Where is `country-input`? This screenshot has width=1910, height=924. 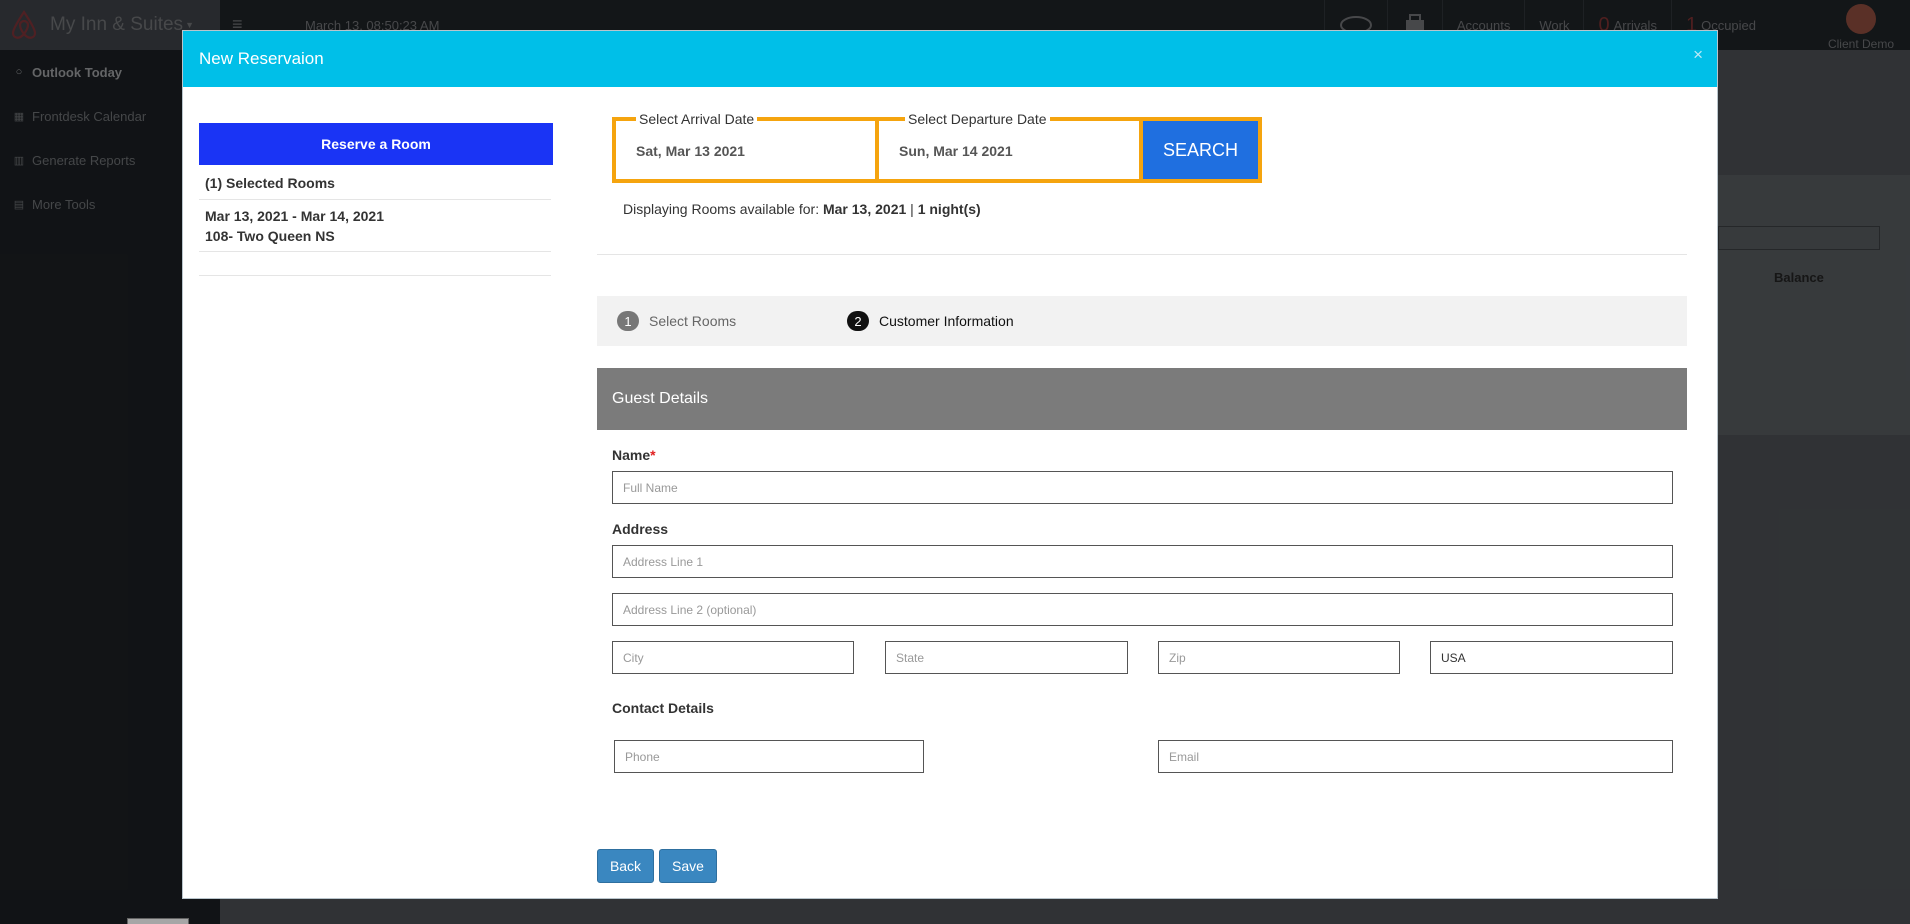 country-input is located at coordinates (1551, 657).